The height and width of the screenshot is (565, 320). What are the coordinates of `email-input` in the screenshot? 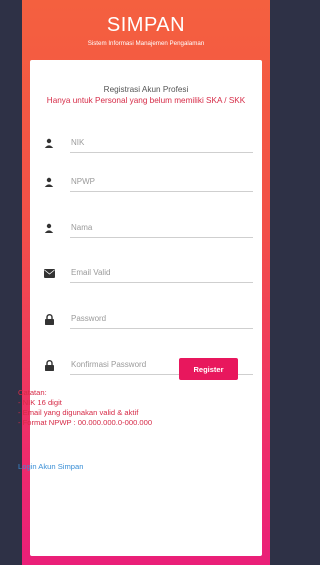 It's located at (161, 273).